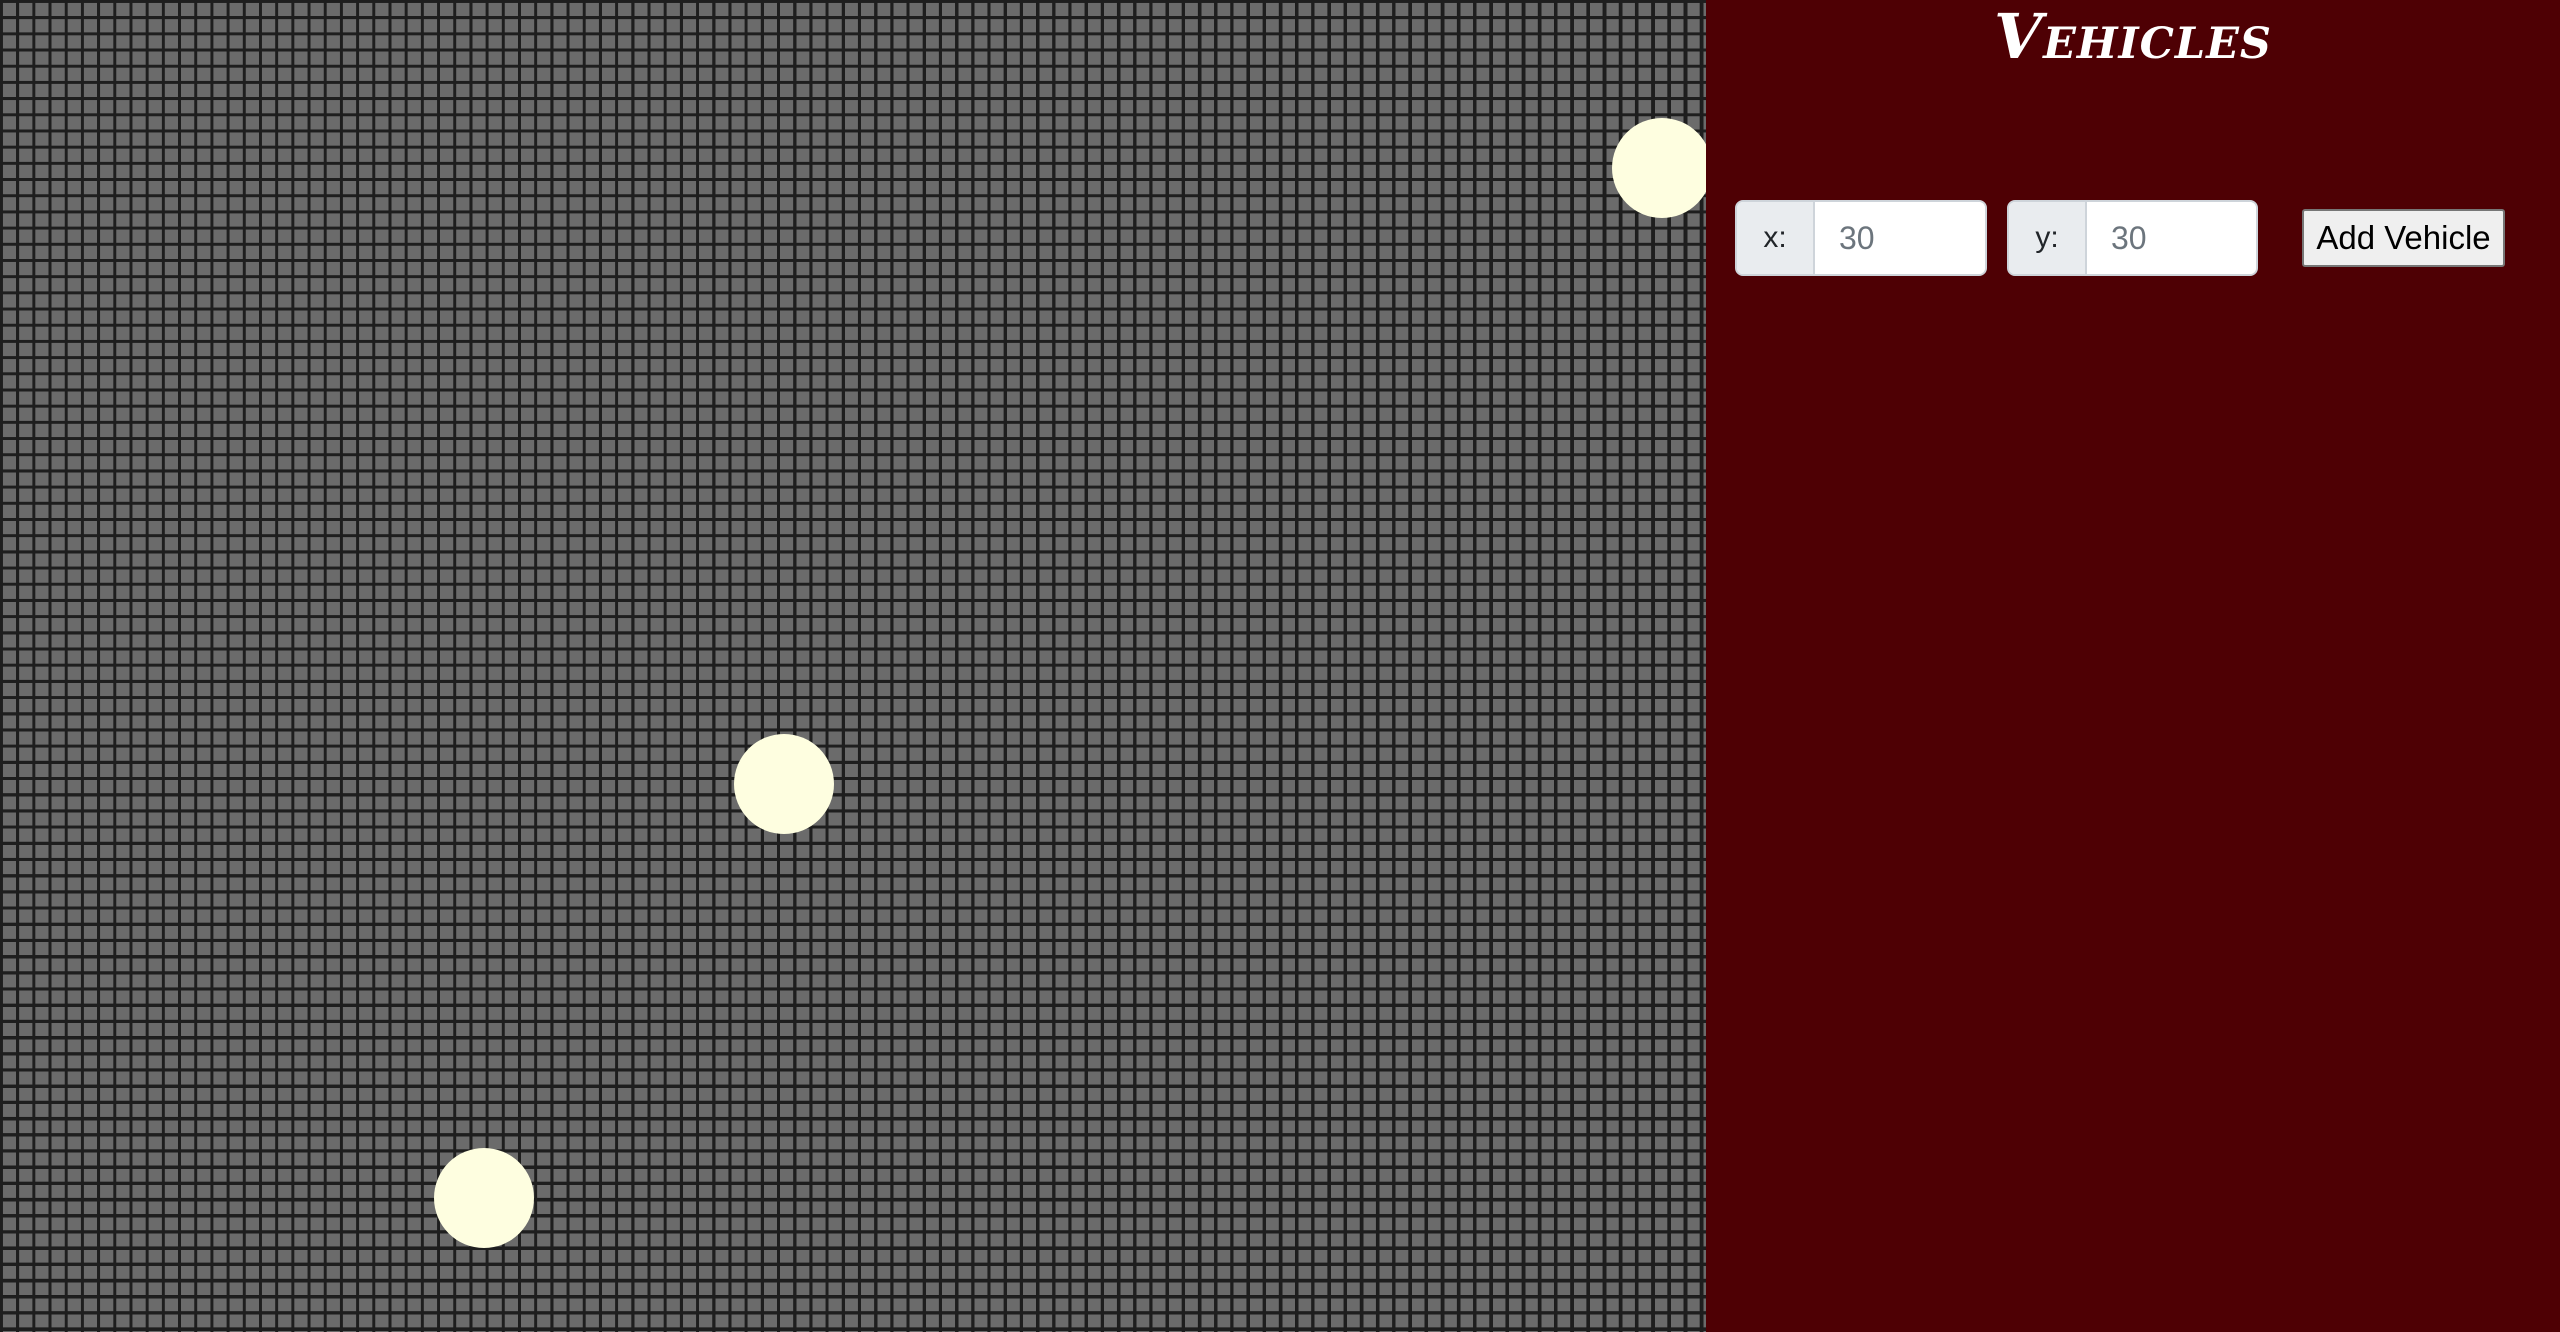  Describe the element at coordinates (1900, 238) in the screenshot. I see `x-input` at that location.